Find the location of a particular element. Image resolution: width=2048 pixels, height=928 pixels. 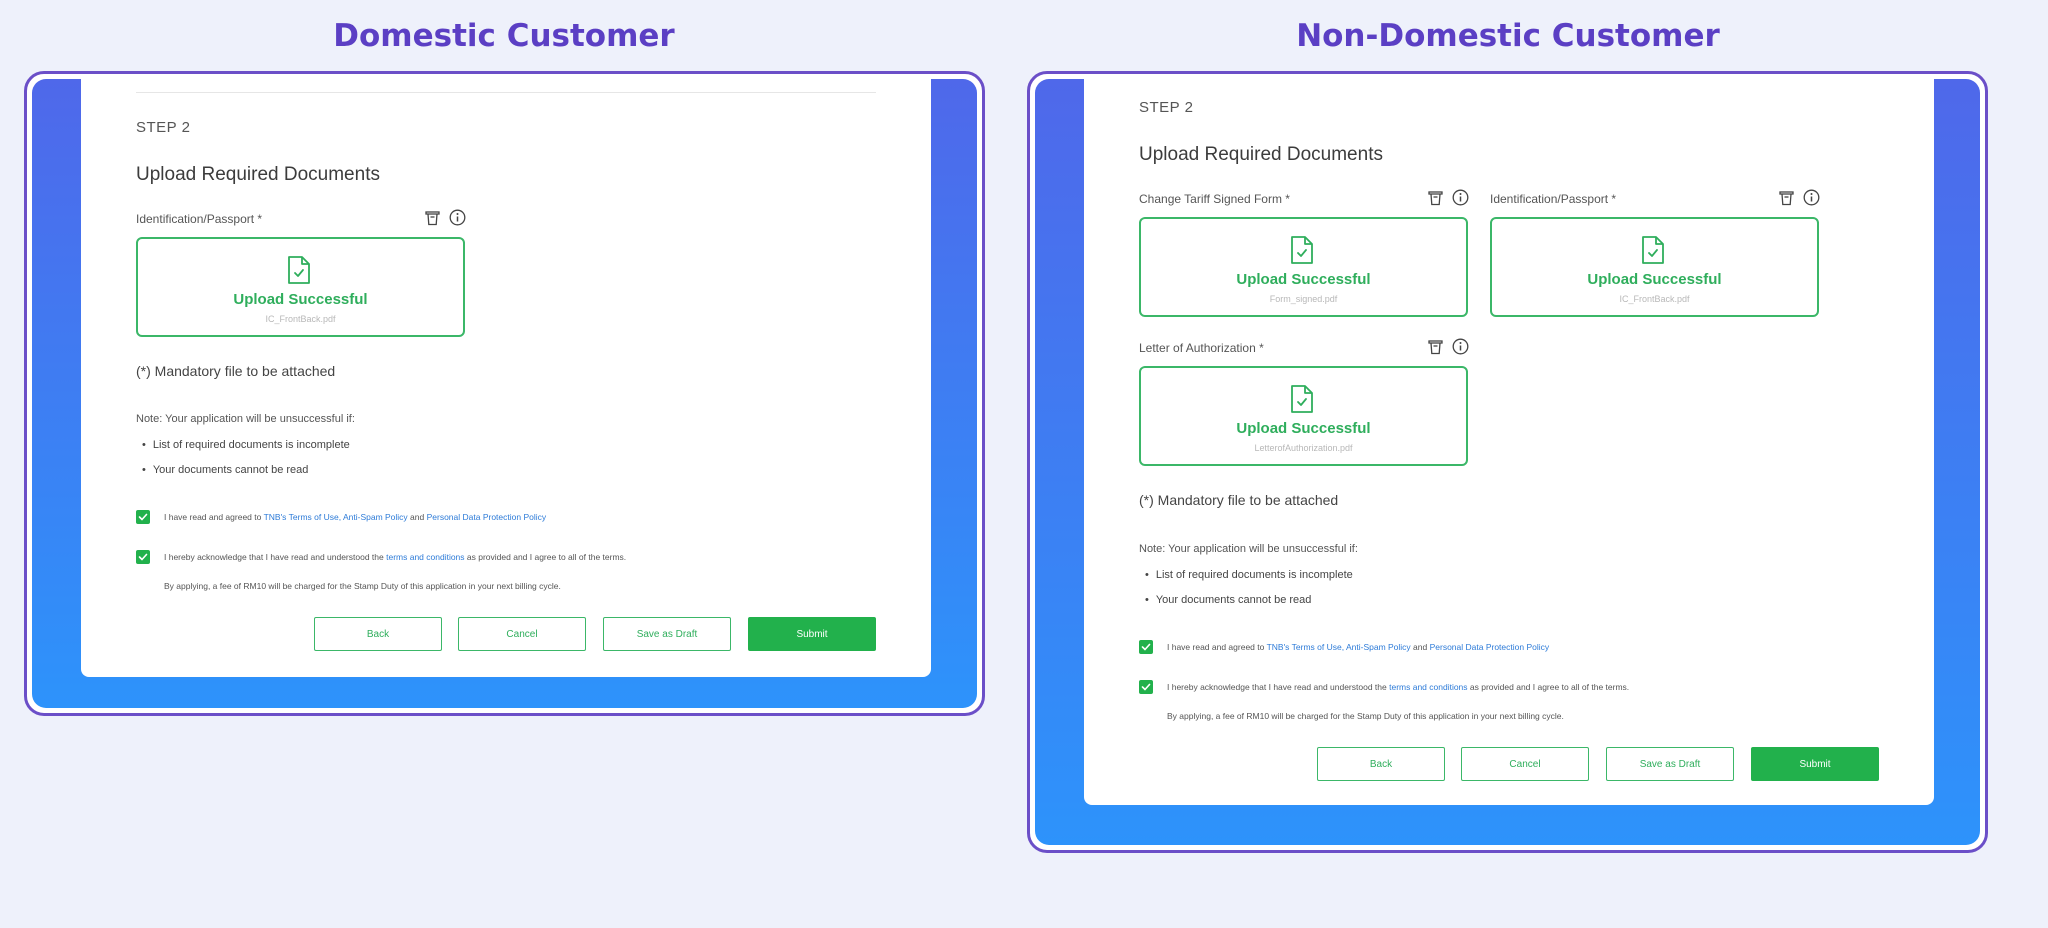

upload-filename: Form_signed.pdf is located at coordinates (1303, 299).